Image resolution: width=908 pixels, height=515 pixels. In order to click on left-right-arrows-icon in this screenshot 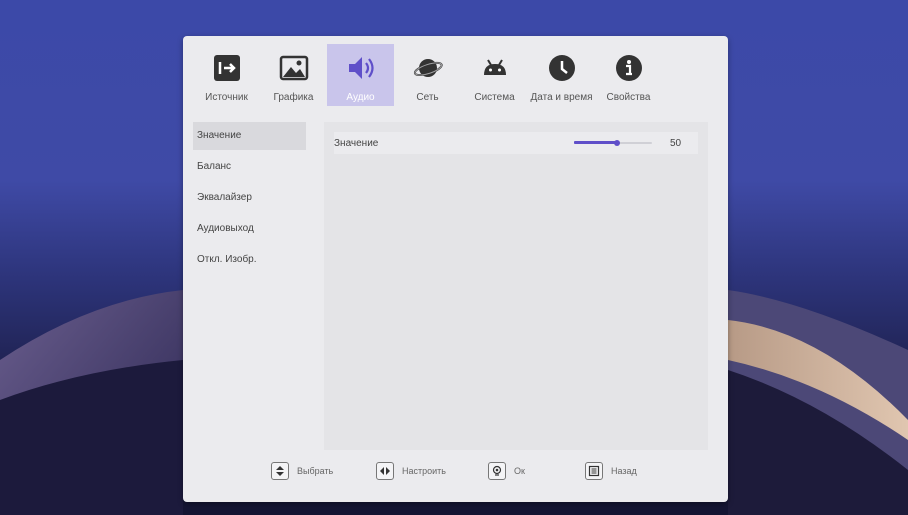, I will do `click(385, 471)`.